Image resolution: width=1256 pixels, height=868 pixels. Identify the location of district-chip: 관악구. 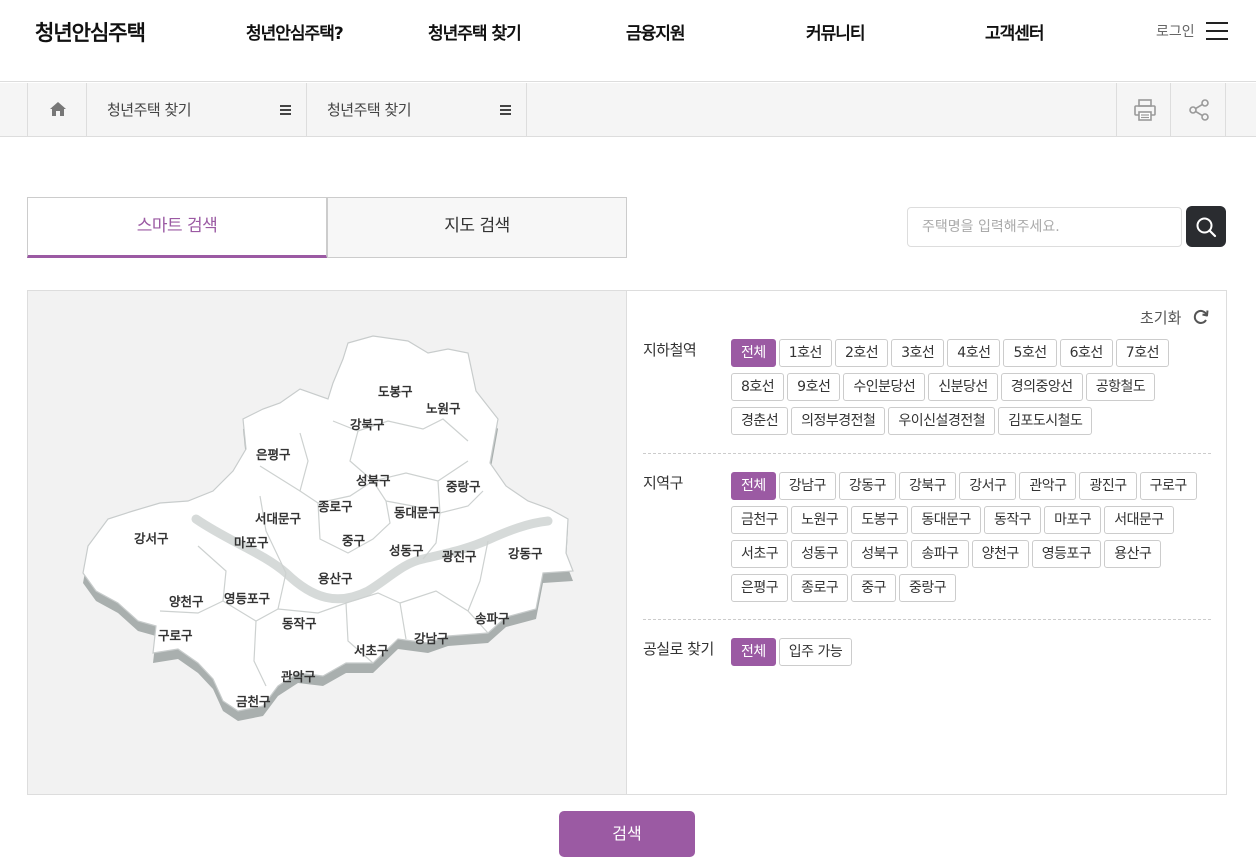
(1048, 486).